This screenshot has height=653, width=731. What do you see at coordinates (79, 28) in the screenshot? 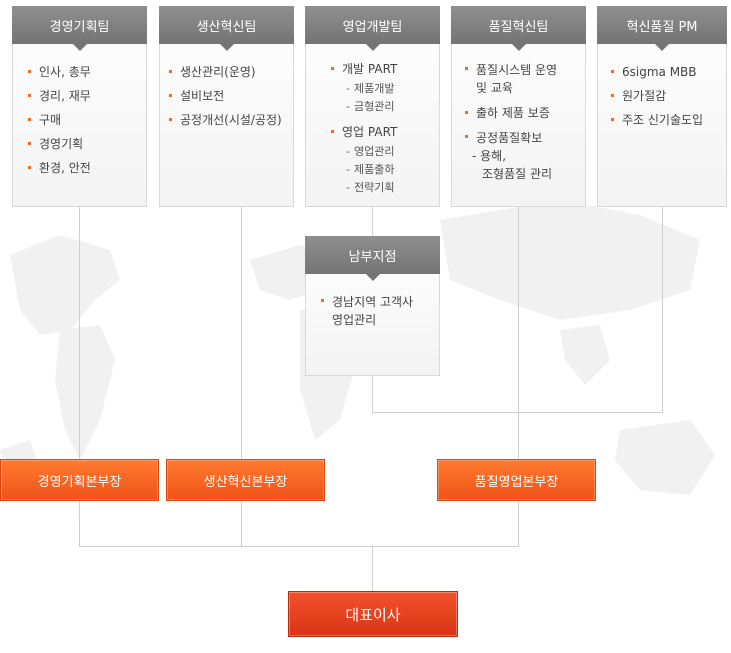
I see `team-title: 경영기획팀` at bounding box center [79, 28].